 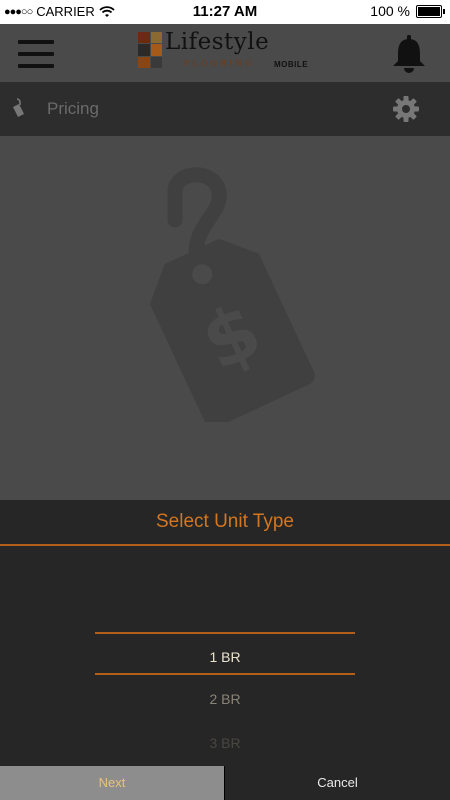 What do you see at coordinates (406, 109) in the screenshot?
I see `gear-icon` at bounding box center [406, 109].